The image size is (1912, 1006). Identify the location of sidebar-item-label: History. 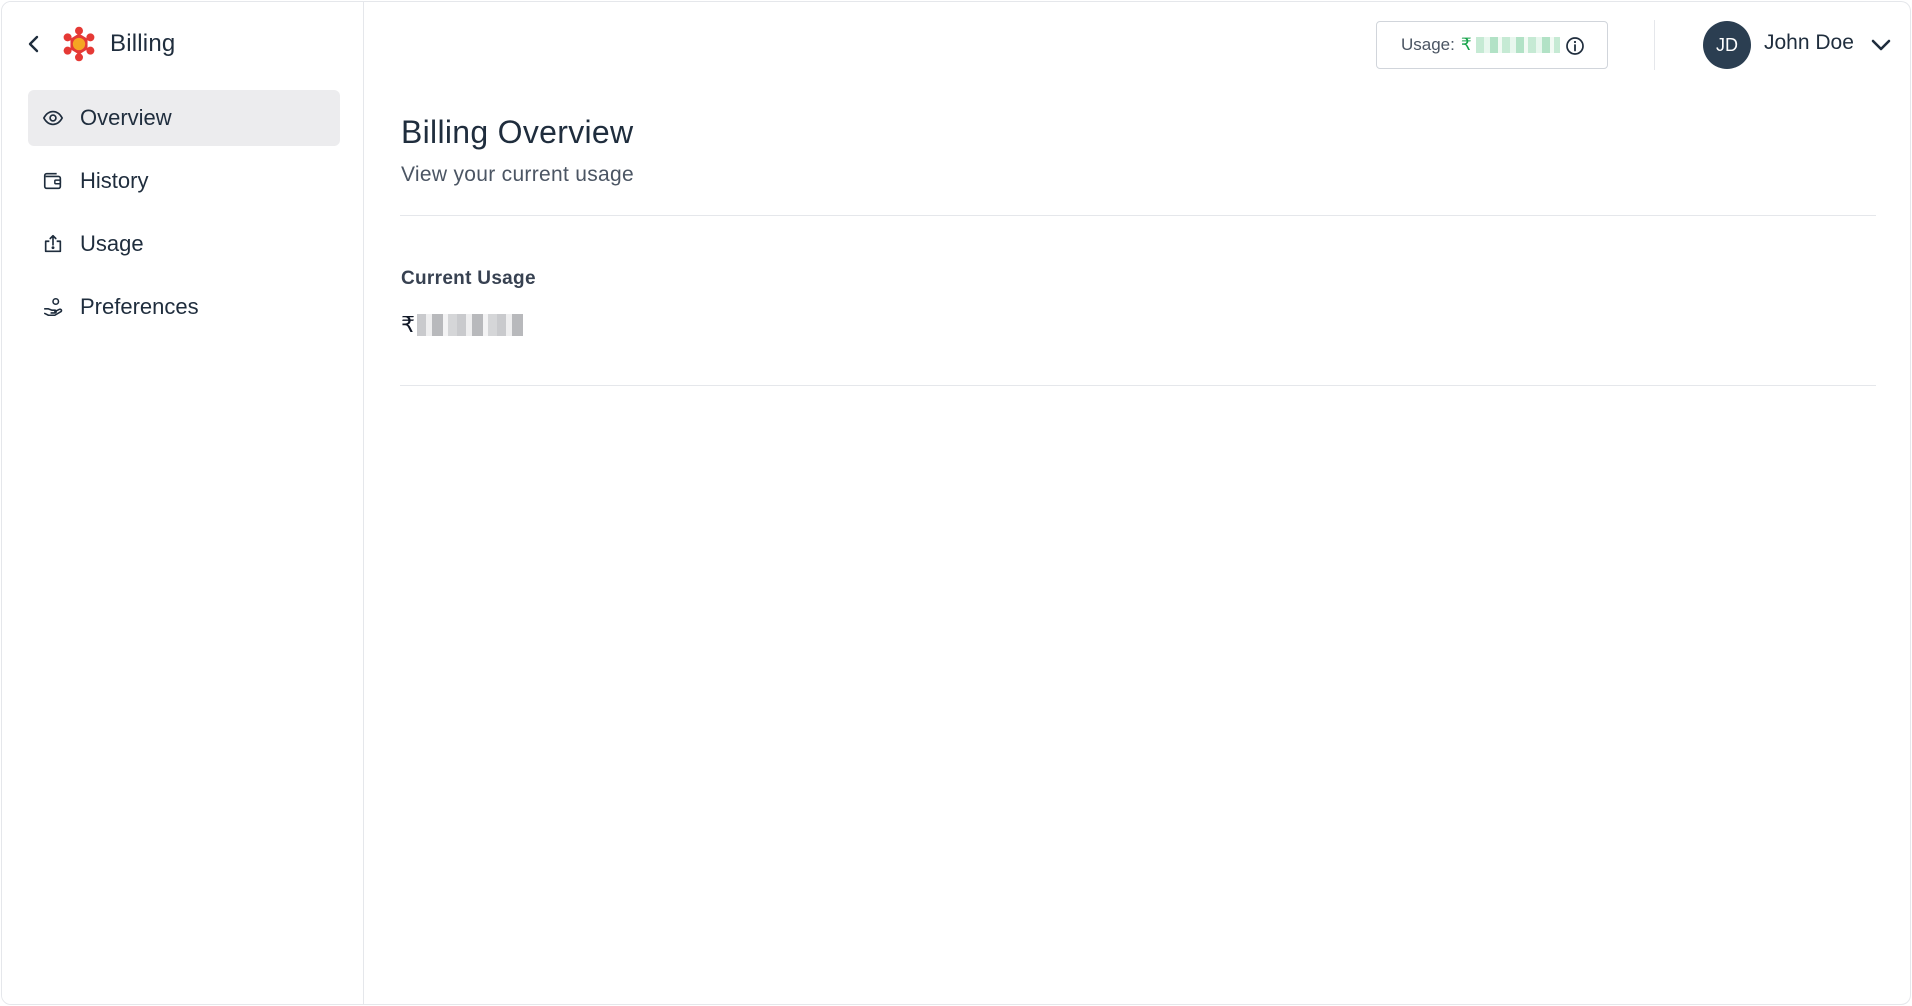
(114, 180).